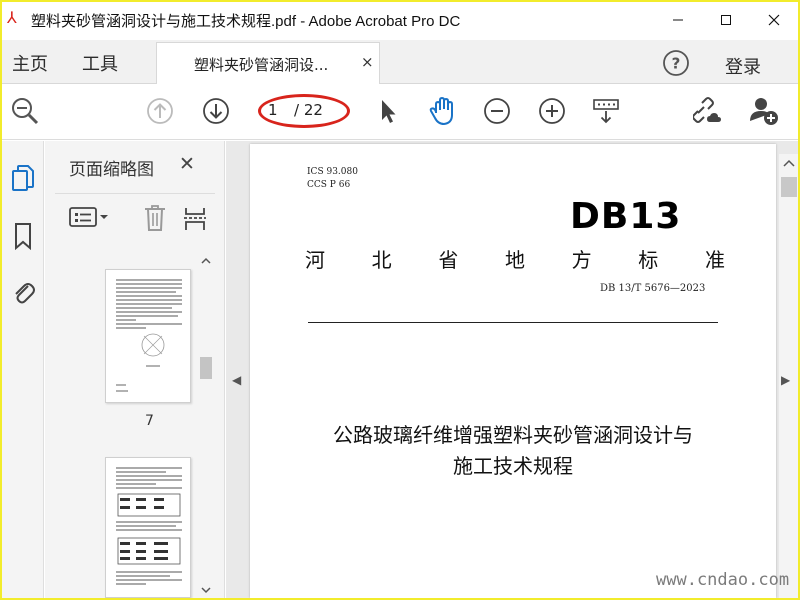 This screenshot has width=800, height=600. I want to click on bookmark-icon, so click(23, 236).